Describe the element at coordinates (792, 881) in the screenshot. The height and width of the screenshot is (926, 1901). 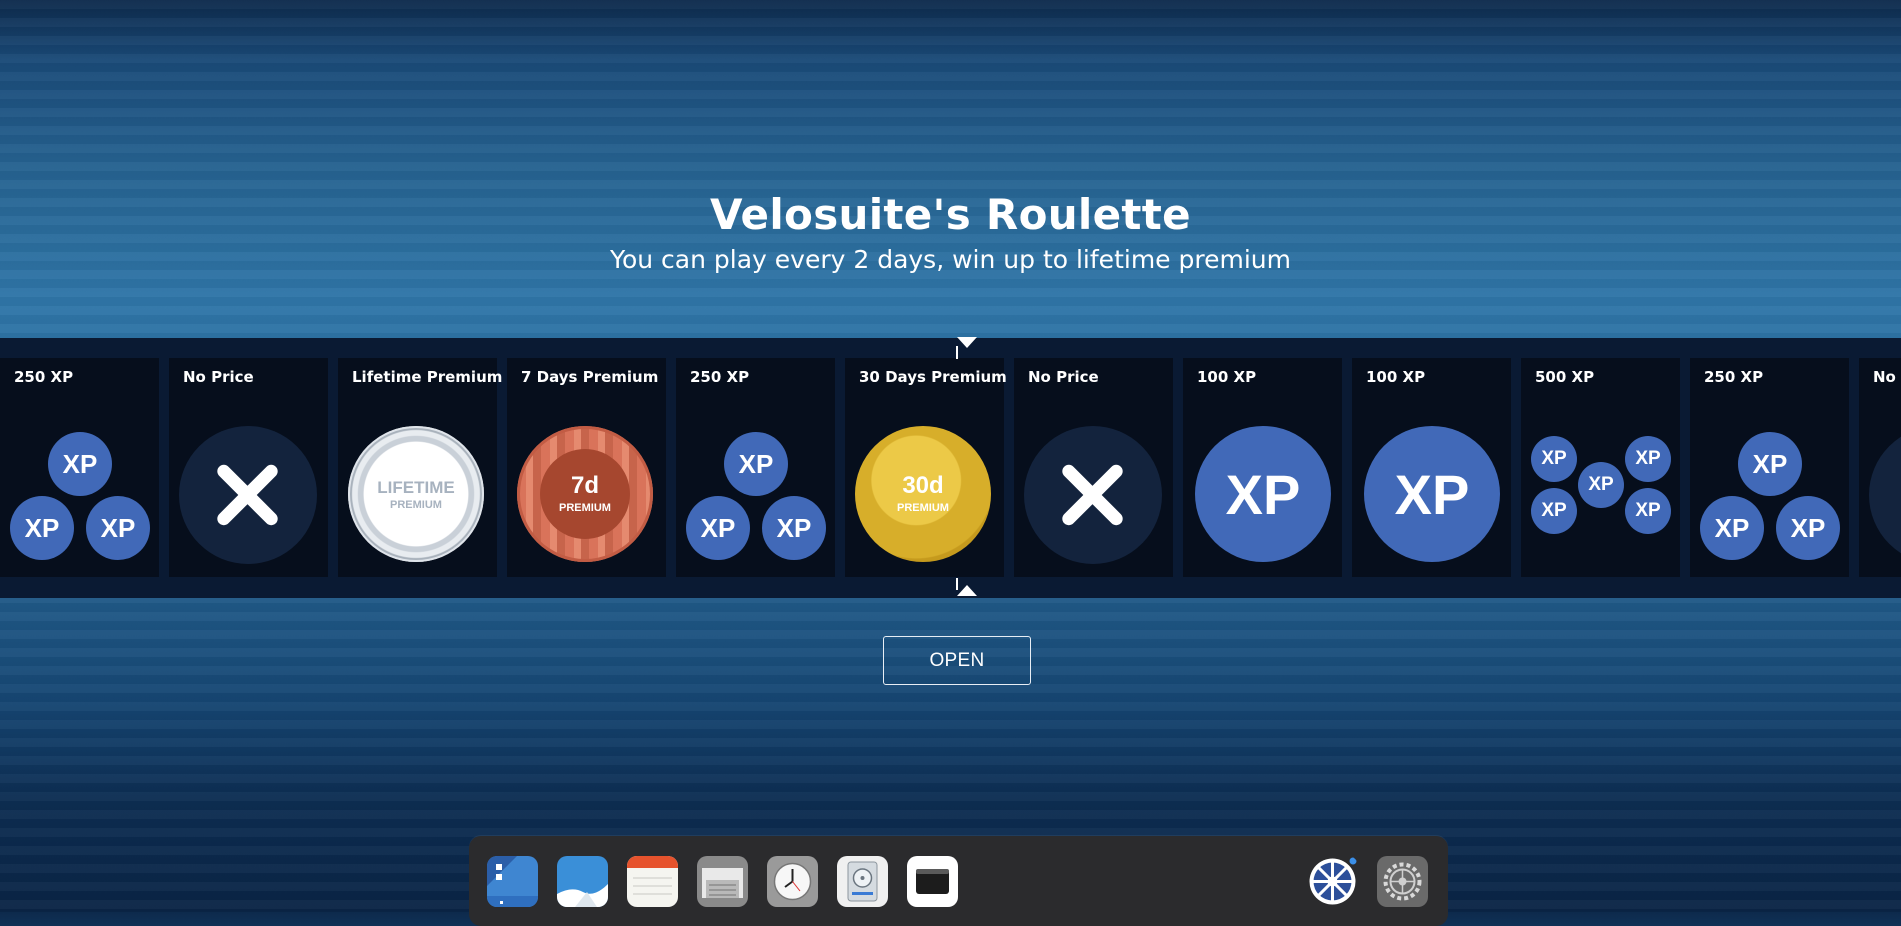
I see `clock-icon` at that location.